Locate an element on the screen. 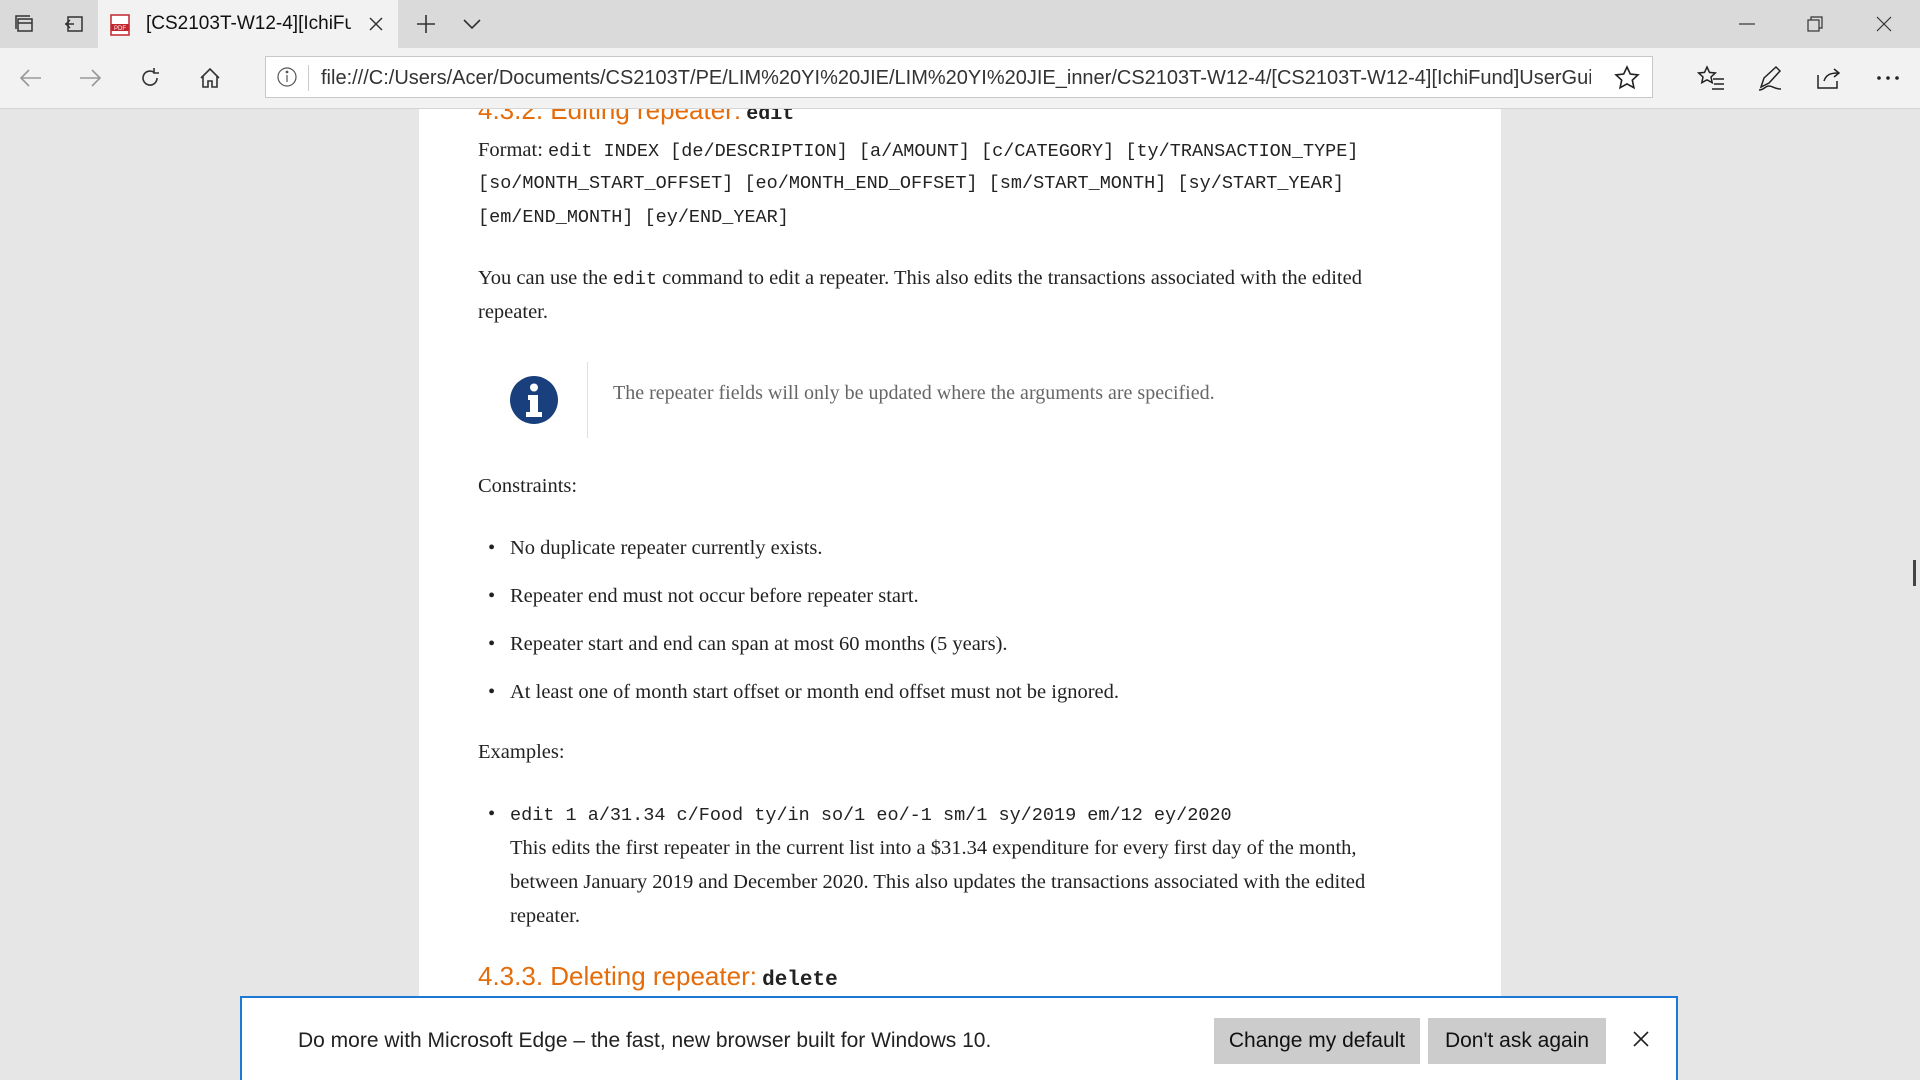 This screenshot has height=1080, width=1920. window-close-icon is located at coordinates (1884, 24).